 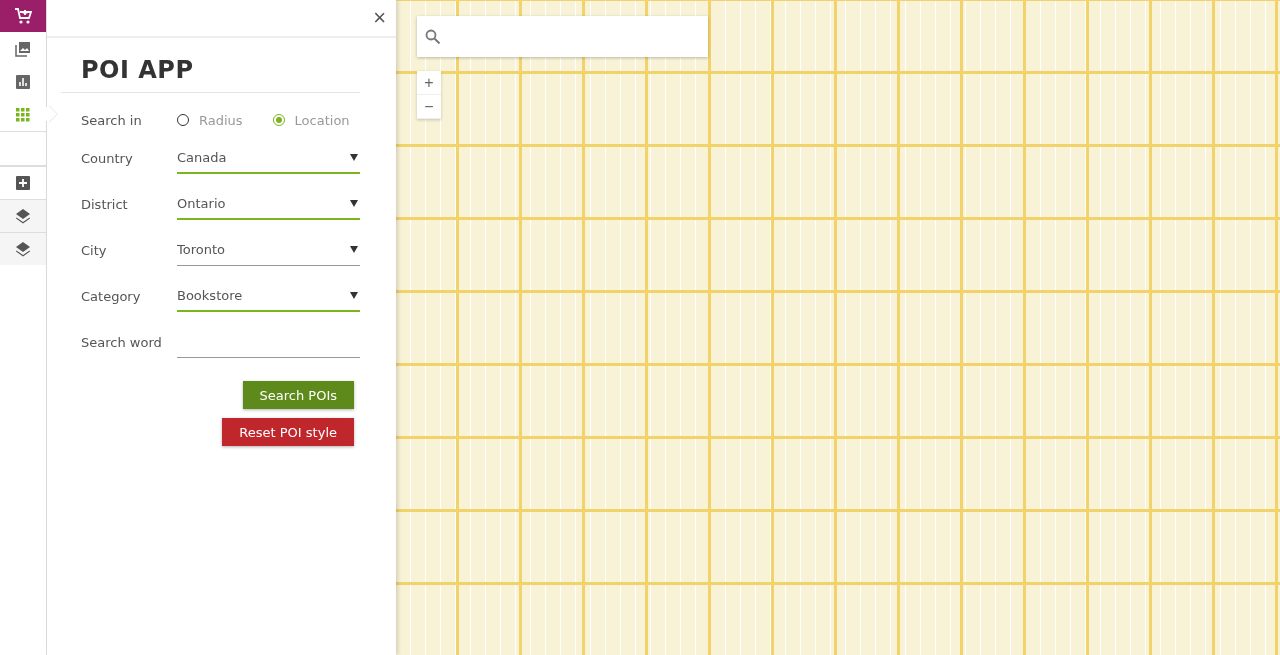 I want to click on dropdown-field: Canada, so click(x=268, y=158).